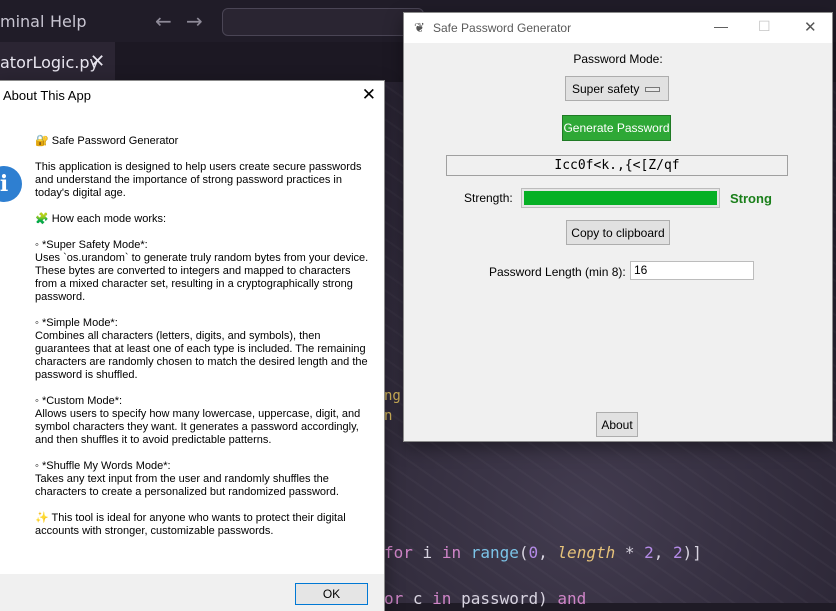 Image resolution: width=836 pixels, height=611 pixels. What do you see at coordinates (11, 184) in the screenshot?
I see `info-icon: i` at bounding box center [11, 184].